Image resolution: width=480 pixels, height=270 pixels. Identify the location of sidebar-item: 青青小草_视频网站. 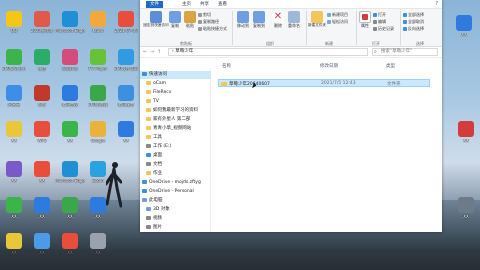
(175, 129).